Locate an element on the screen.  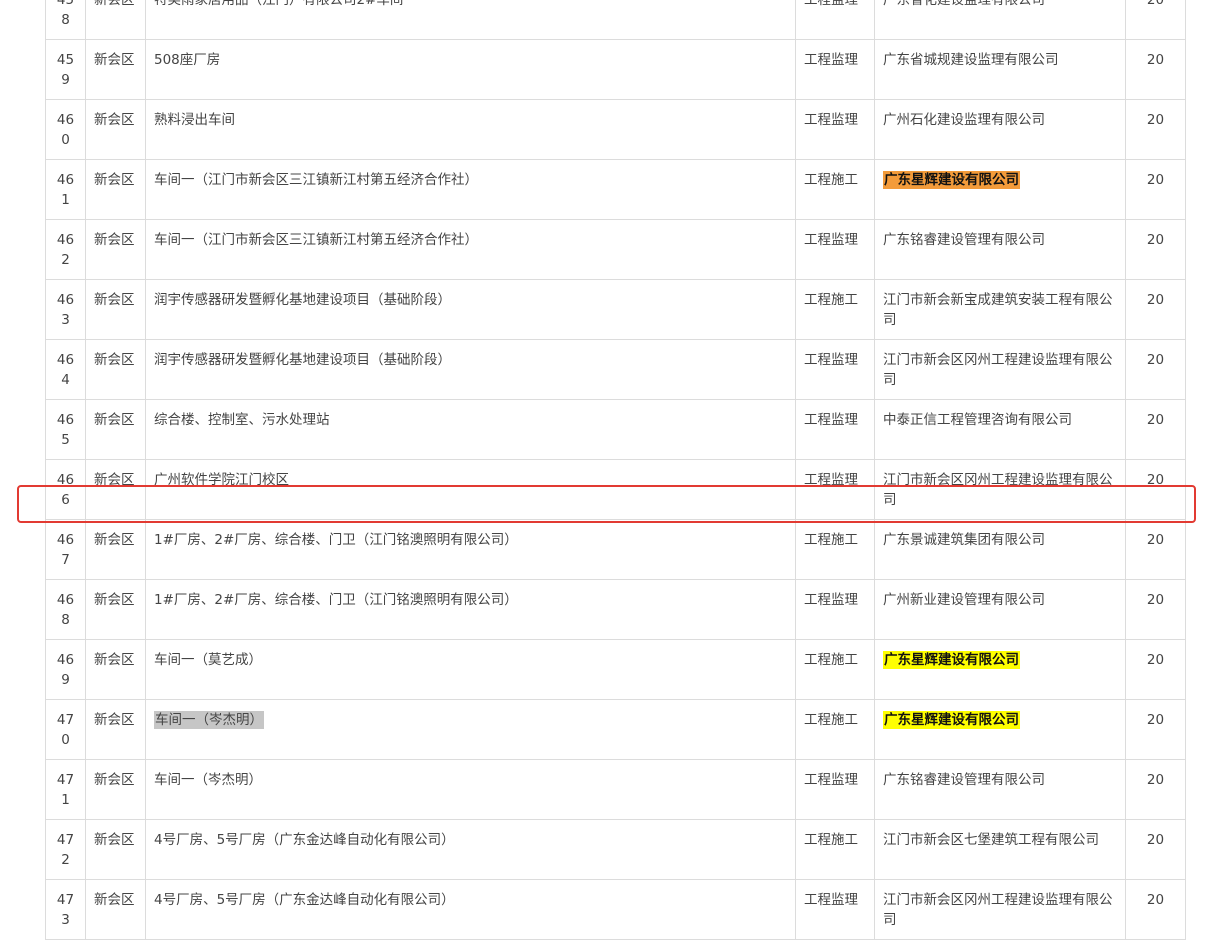
table-row: 470 新会区 车间一（岑杰明） 工程施工 广东星辉建设有限公司 20 is located at coordinates (615, 729).